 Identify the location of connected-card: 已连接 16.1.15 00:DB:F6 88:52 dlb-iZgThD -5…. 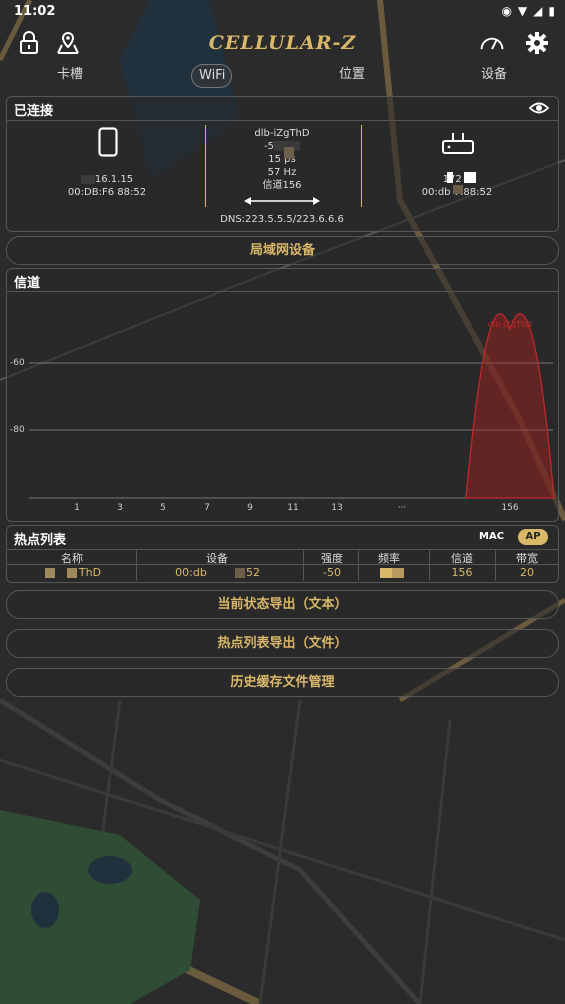
(282, 164).